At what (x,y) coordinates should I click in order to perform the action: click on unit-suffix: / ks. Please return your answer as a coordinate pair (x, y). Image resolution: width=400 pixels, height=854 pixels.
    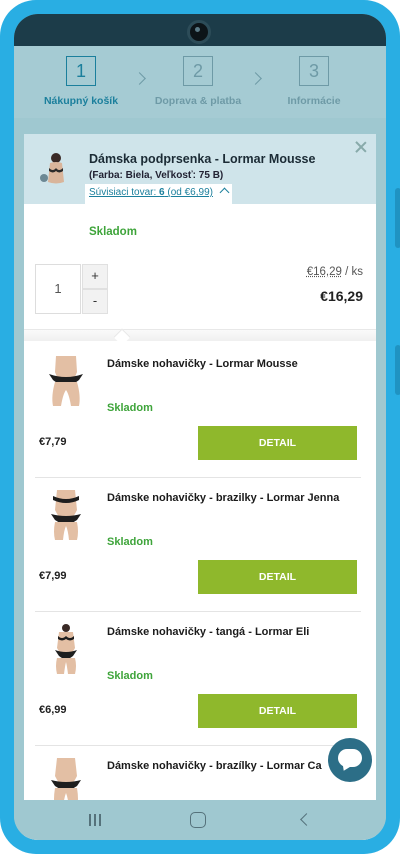
    Looking at the image, I should click on (352, 272).